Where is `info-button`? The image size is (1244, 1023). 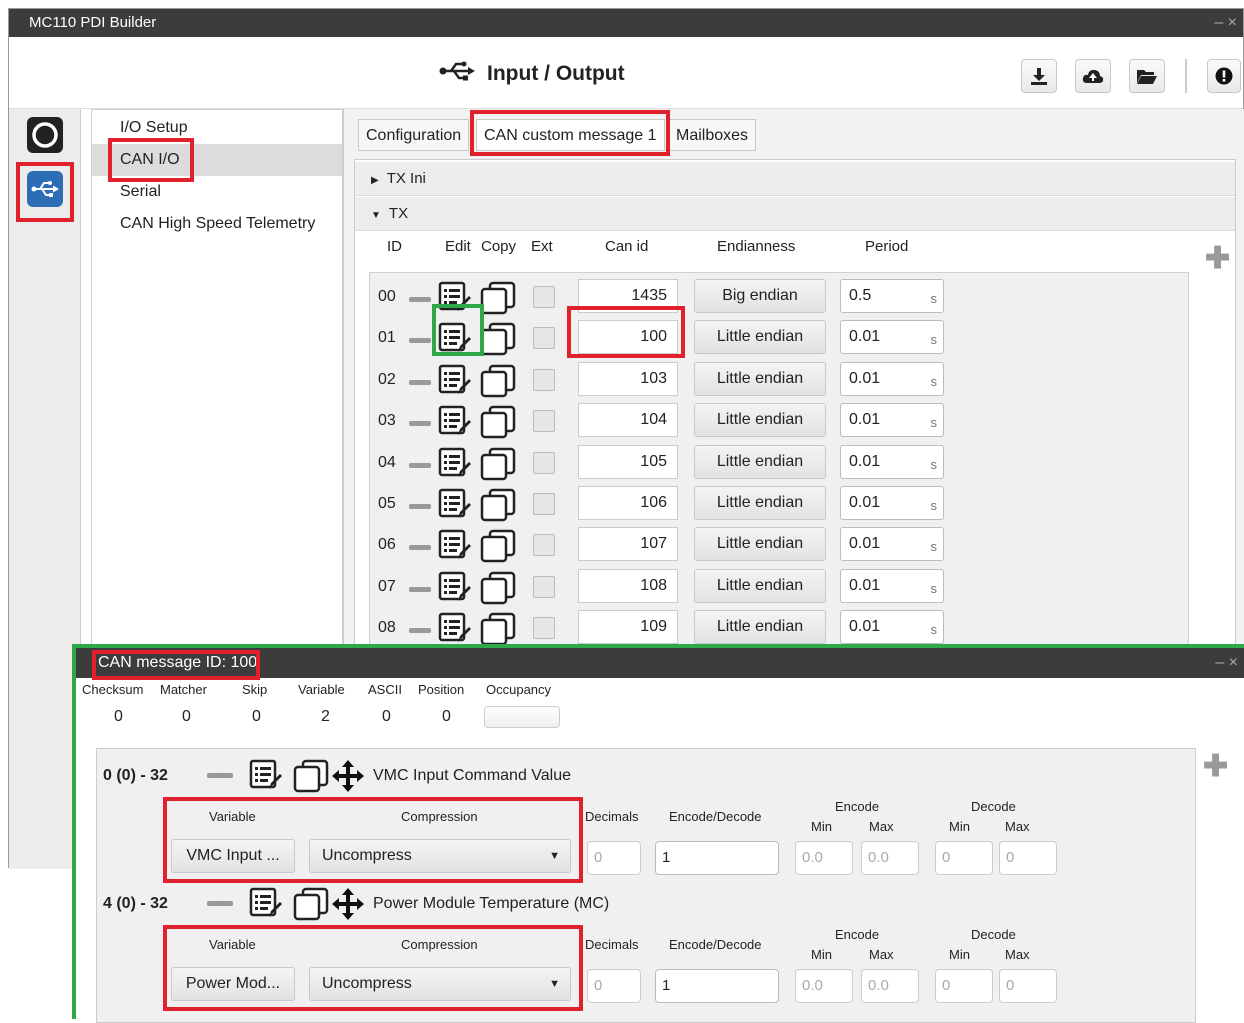 info-button is located at coordinates (1224, 76).